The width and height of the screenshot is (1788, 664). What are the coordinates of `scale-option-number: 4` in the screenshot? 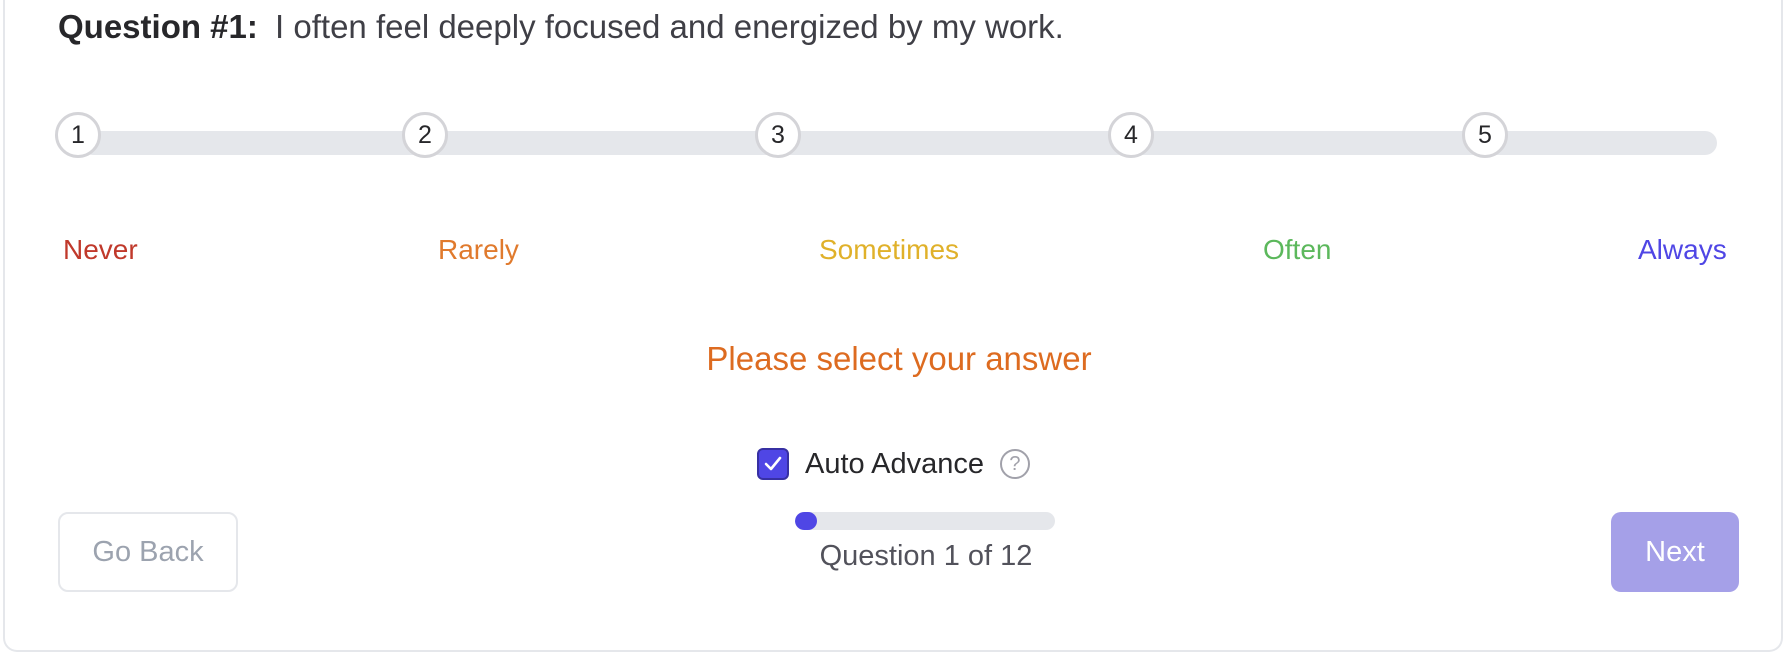 It's located at (1131, 134).